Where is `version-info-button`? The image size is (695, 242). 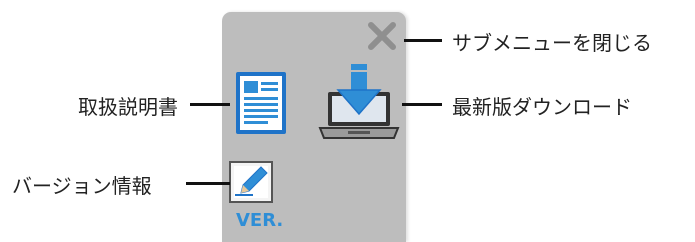
version-info-button is located at coordinates (251, 181).